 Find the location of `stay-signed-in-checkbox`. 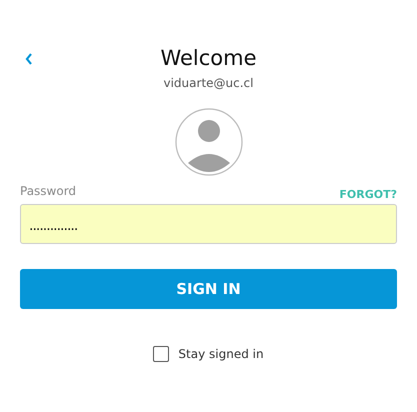

stay-signed-in-checkbox is located at coordinates (161, 354).